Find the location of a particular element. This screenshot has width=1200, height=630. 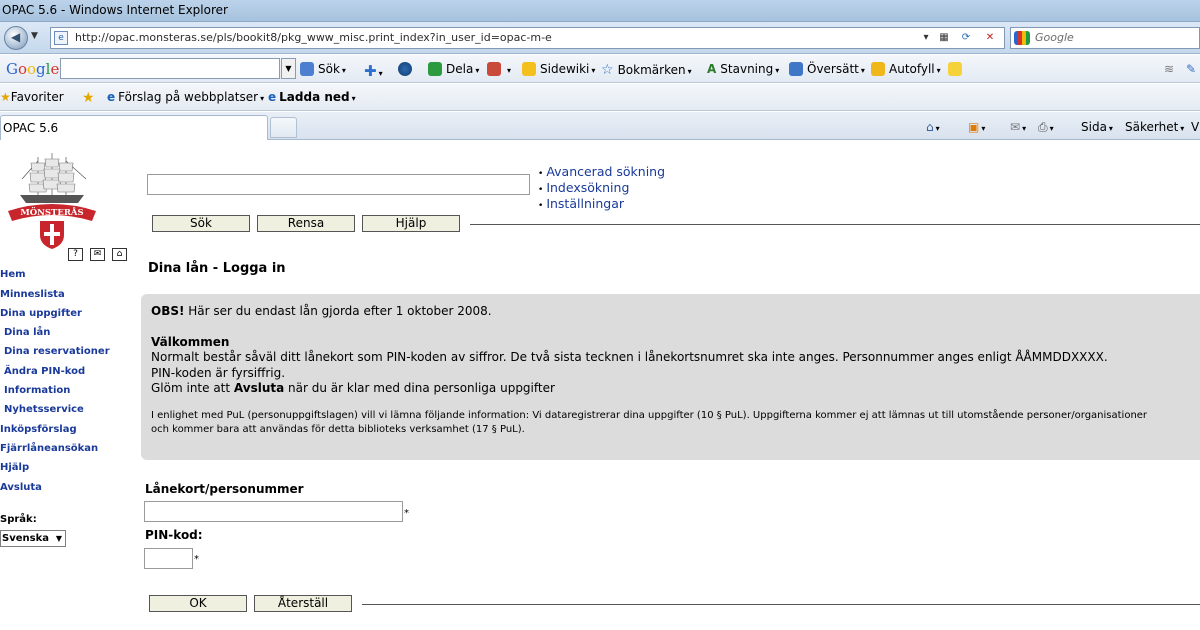

pin-input is located at coordinates (168, 558).